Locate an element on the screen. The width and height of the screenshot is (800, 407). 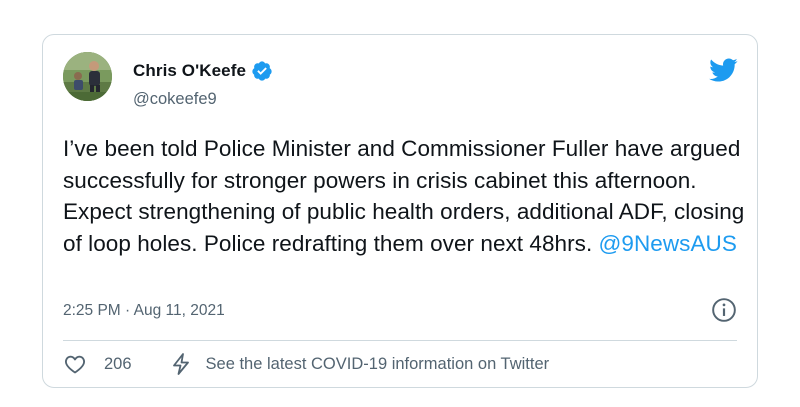
mention-link: @9NewsAUS is located at coordinates (668, 243).